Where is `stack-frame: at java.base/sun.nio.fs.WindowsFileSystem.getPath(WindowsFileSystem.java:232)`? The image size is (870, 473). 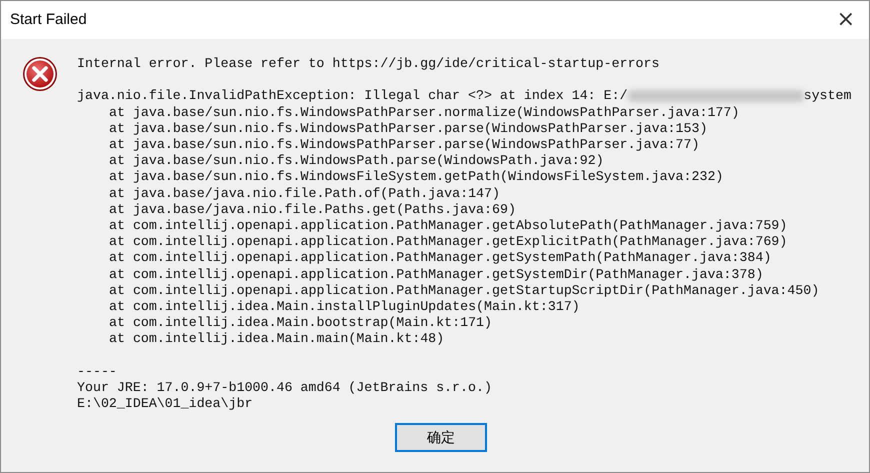 stack-frame: at java.base/sun.nio.fs.WindowsFileSystem.getPath(WindowsFileSystem.java:232) is located at coordinates (416, 176).